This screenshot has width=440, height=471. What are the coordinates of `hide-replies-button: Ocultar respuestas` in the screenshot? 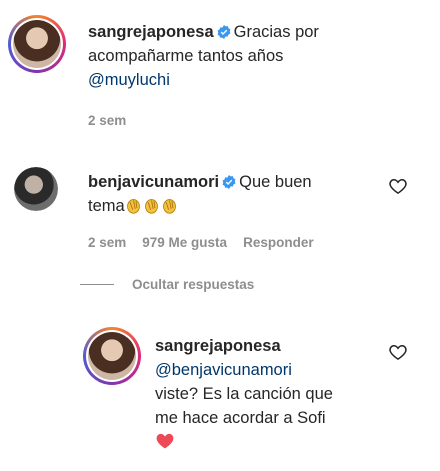 It's located at (167, 284).